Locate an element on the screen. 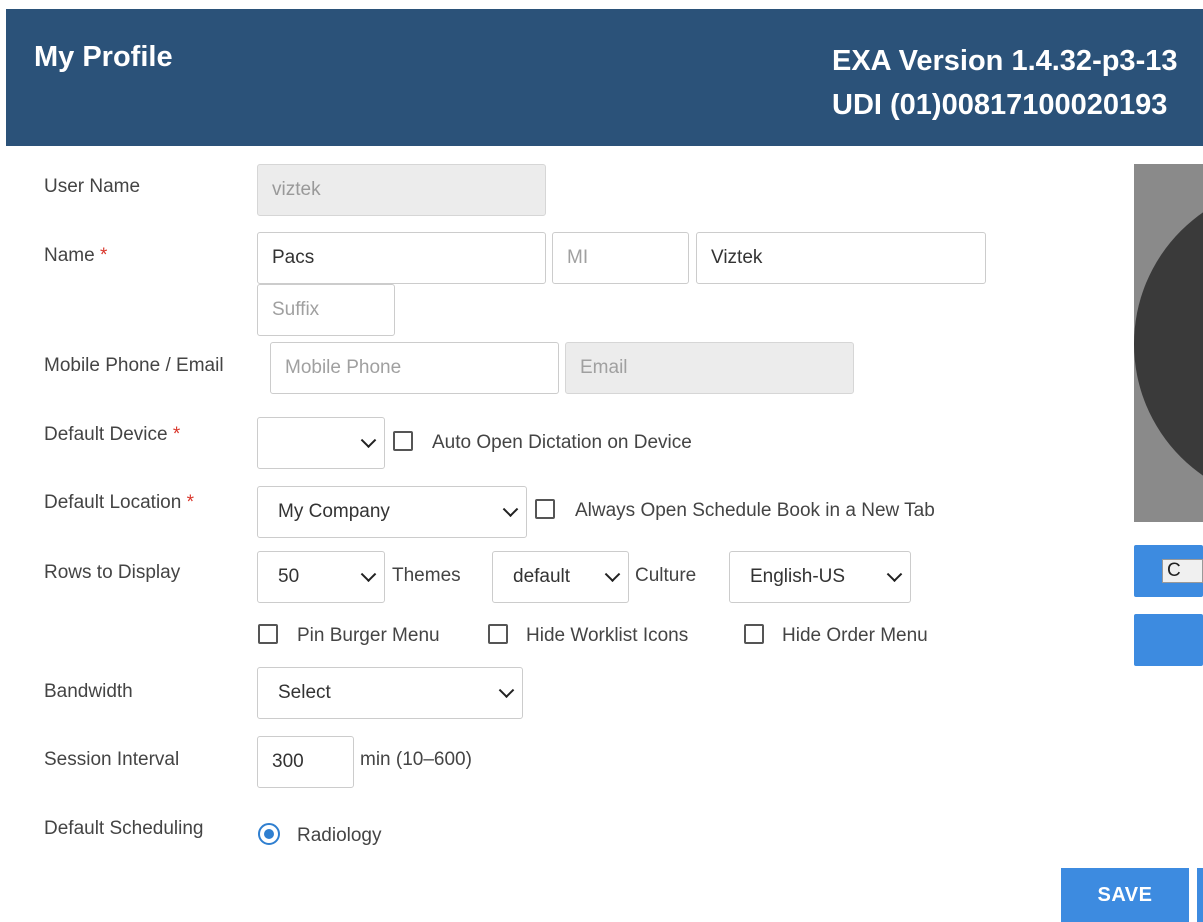  suffix-input is located at coordinates (326, 310).